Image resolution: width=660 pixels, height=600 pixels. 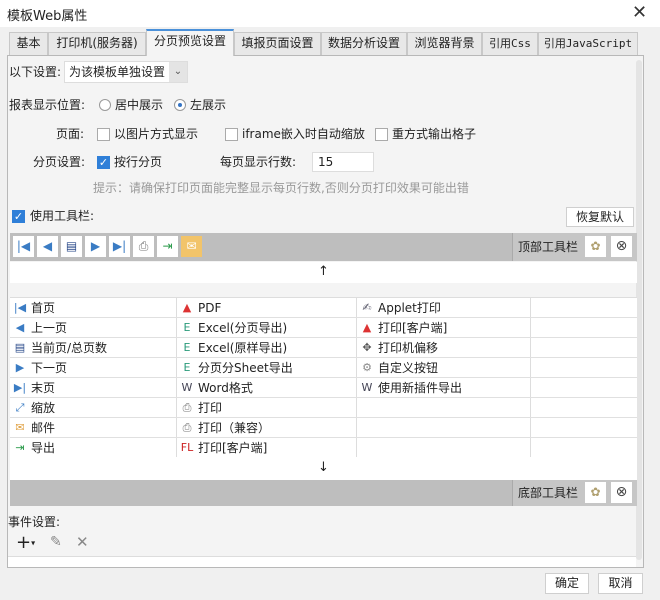 I want to click on tab-data-analysis: 数据分析设置, so click(x=364, y=43).